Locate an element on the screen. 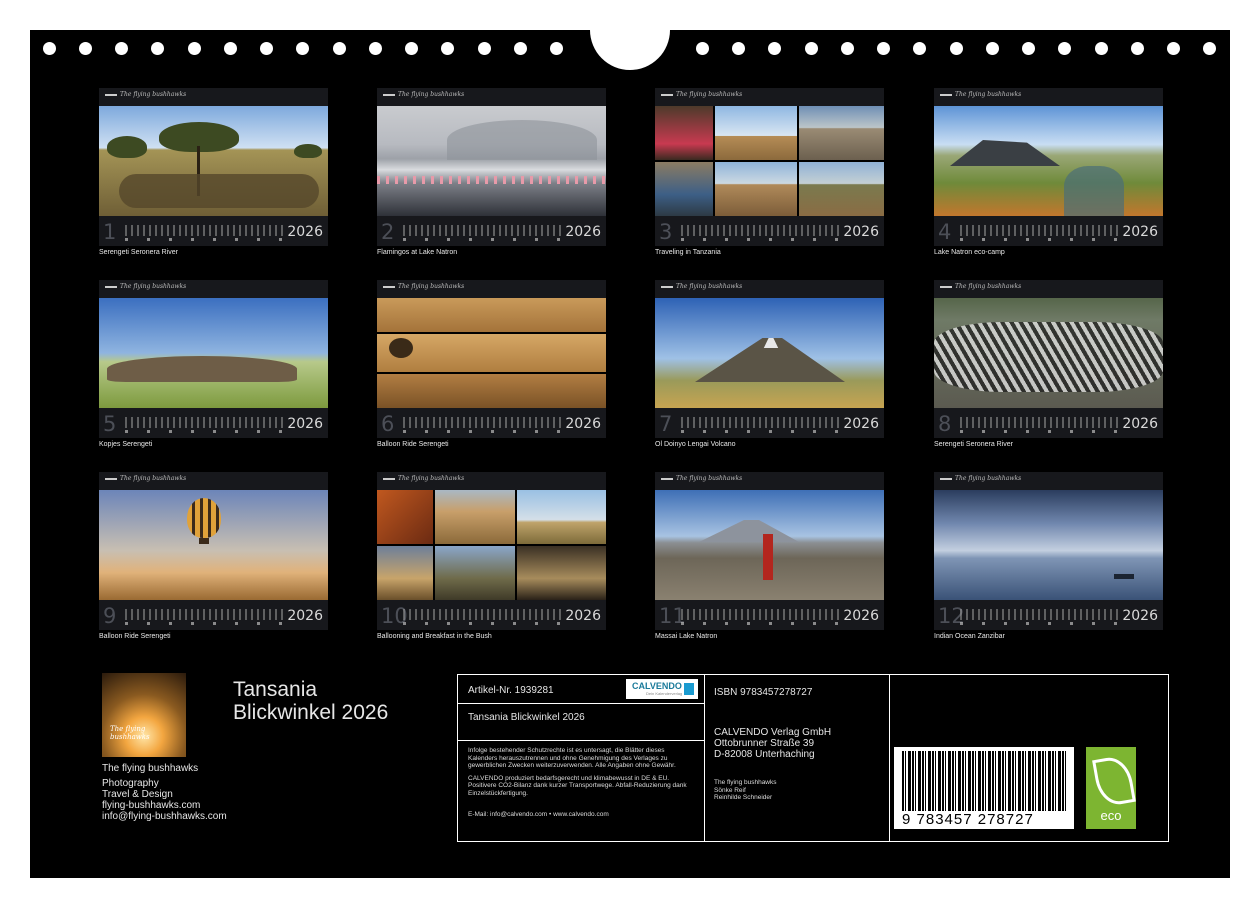  calendar-title: Tansania Blickwinkel 2026 is located at coordinates (310, 701).